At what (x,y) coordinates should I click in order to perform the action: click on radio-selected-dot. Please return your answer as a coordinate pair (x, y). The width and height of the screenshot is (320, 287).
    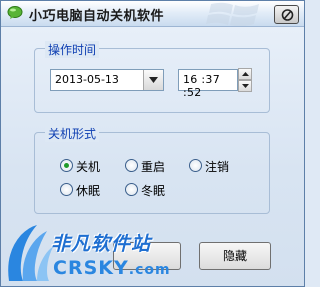
    Looking at the image, I should click on (66, 165).